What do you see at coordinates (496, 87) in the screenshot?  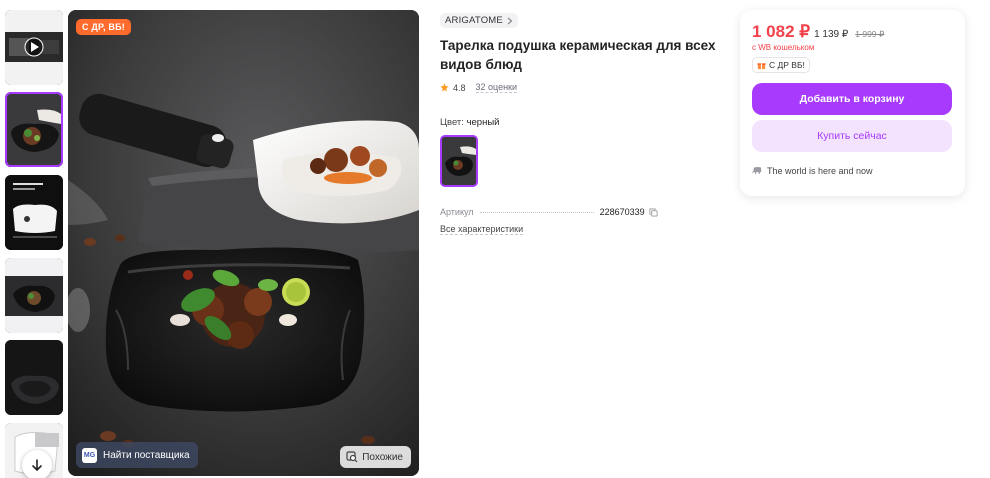 I see `reviews-link: 32 оценки` at bounding box center [496, 87].